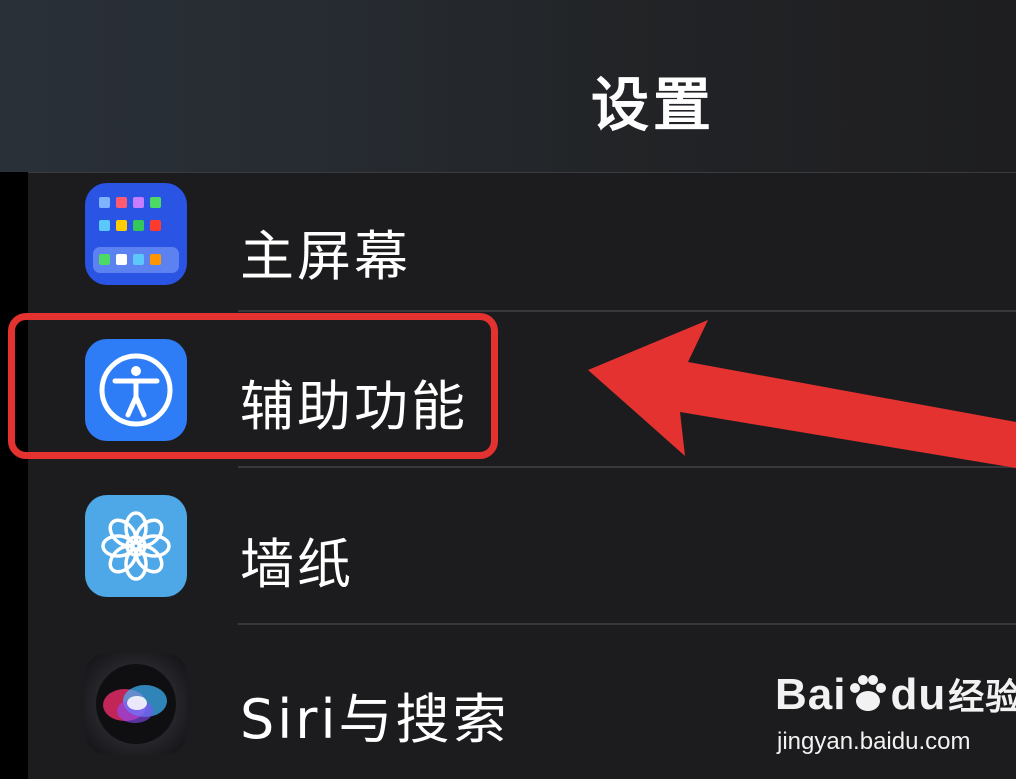 The image size is (1016, 779). Describe the element at coordinates (918, 694) in the screenshot. I see `watermark-brand-suffix: du` at that location.